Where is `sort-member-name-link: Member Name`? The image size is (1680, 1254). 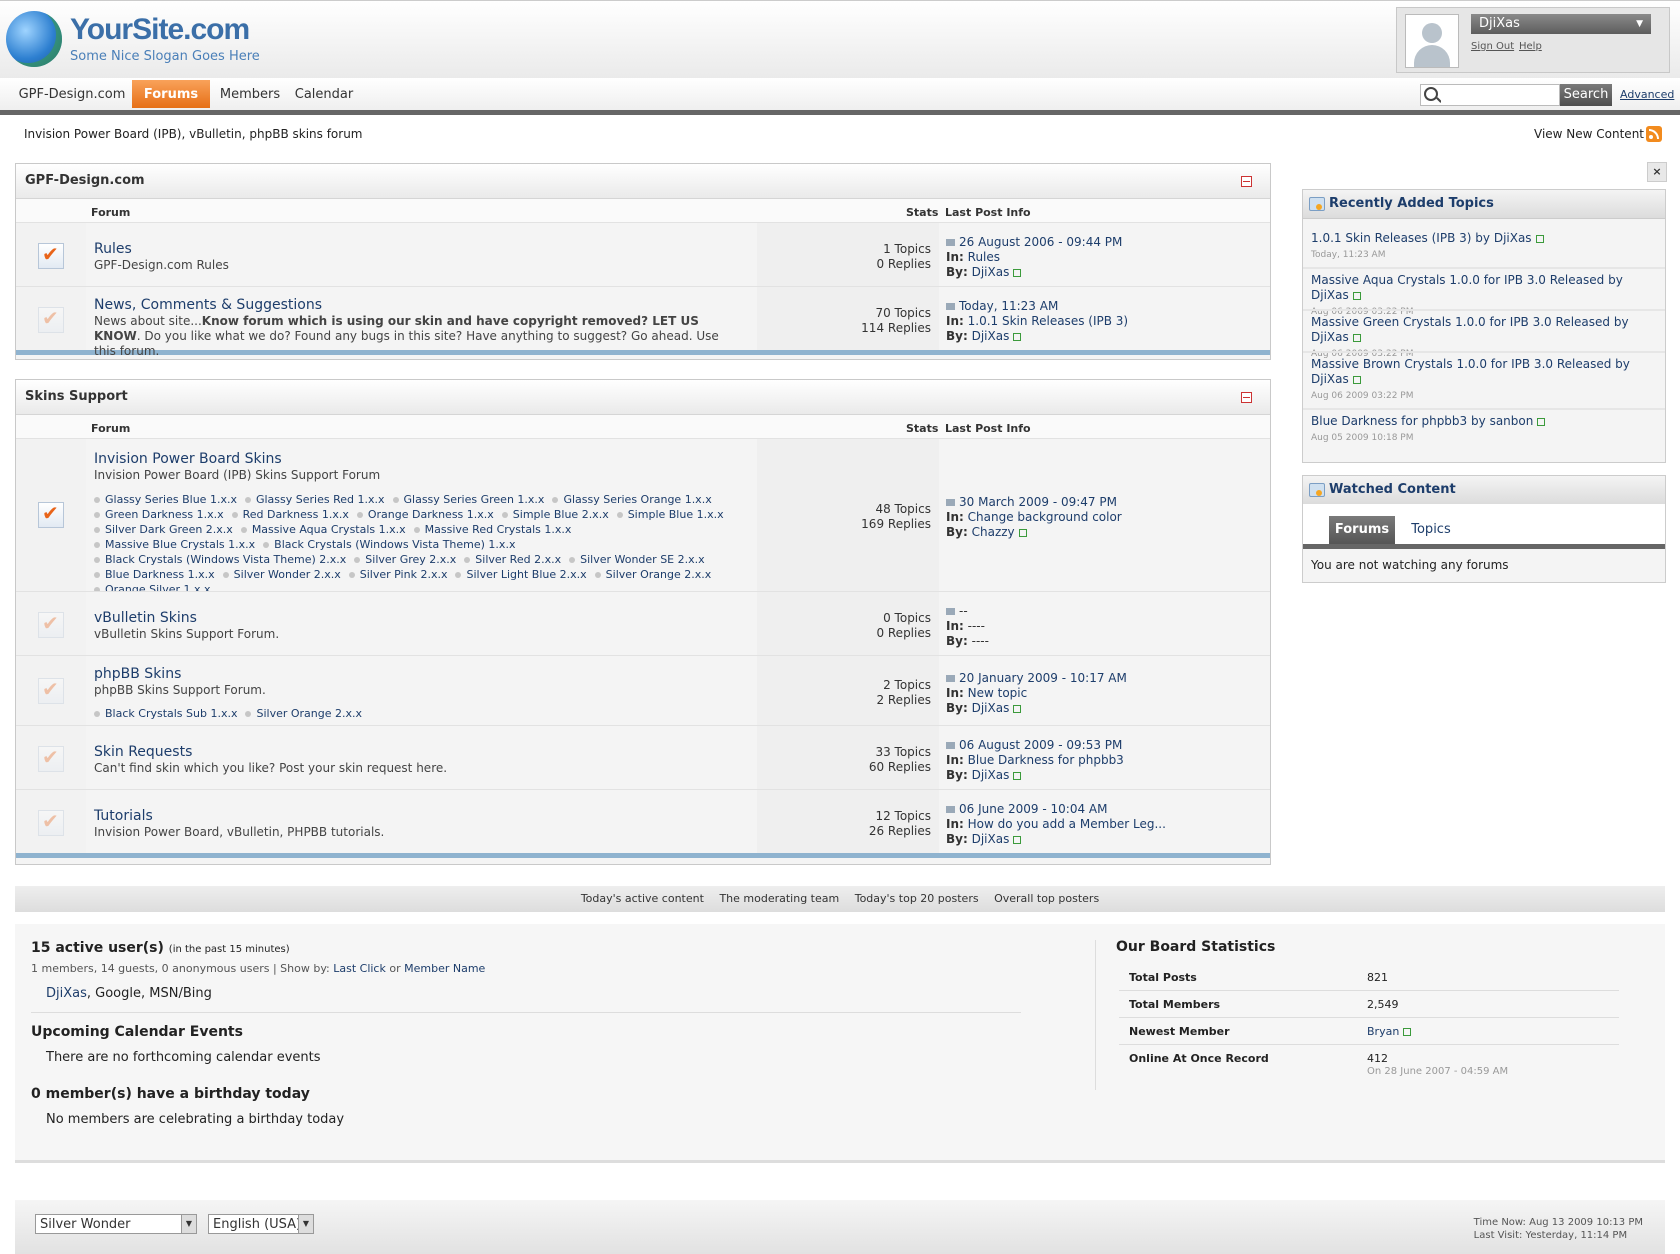
sort-member-name-link: Member Name is located at coordinates (444, 968).